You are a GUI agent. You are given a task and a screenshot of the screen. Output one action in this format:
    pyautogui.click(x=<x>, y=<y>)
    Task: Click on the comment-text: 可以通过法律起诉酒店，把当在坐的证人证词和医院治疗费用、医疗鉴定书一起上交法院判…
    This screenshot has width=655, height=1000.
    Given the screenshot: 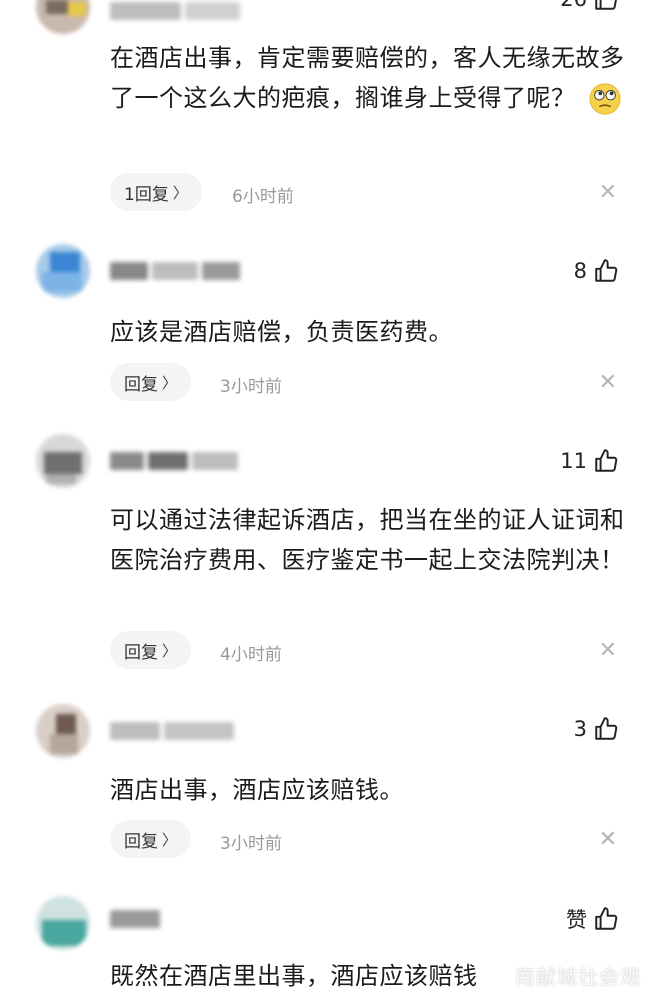 What is the action you would take?
    pyautogui.click(x=367, y=540)
    